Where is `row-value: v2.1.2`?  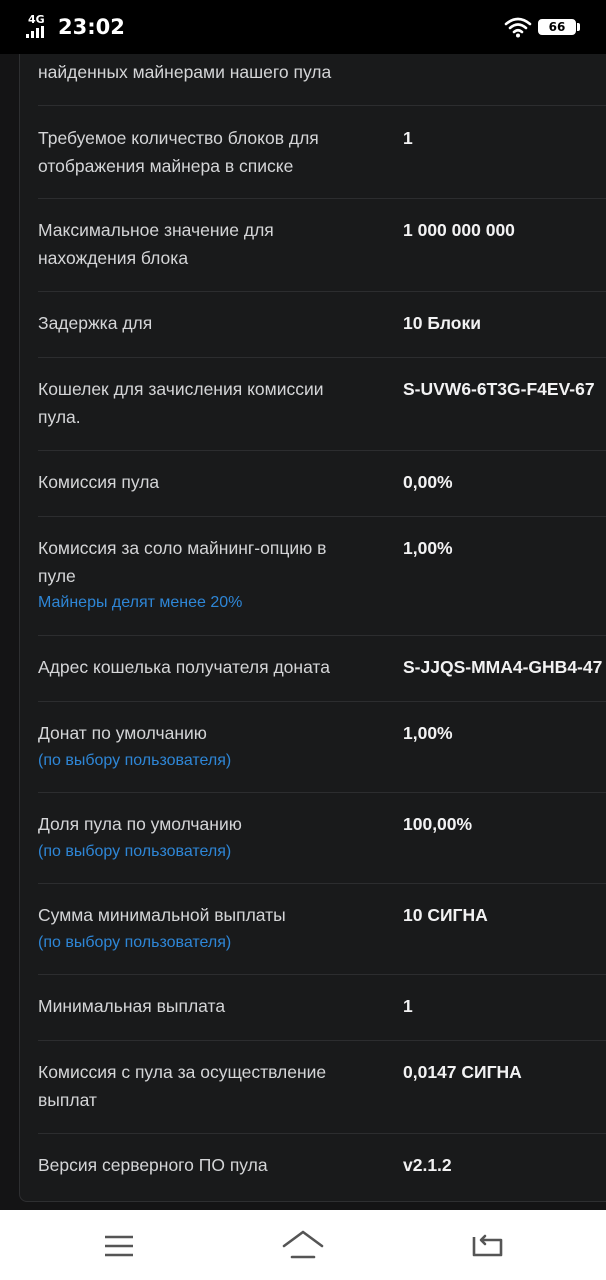
row-value: v2.1.2 is located at coordinates (427, 1165).